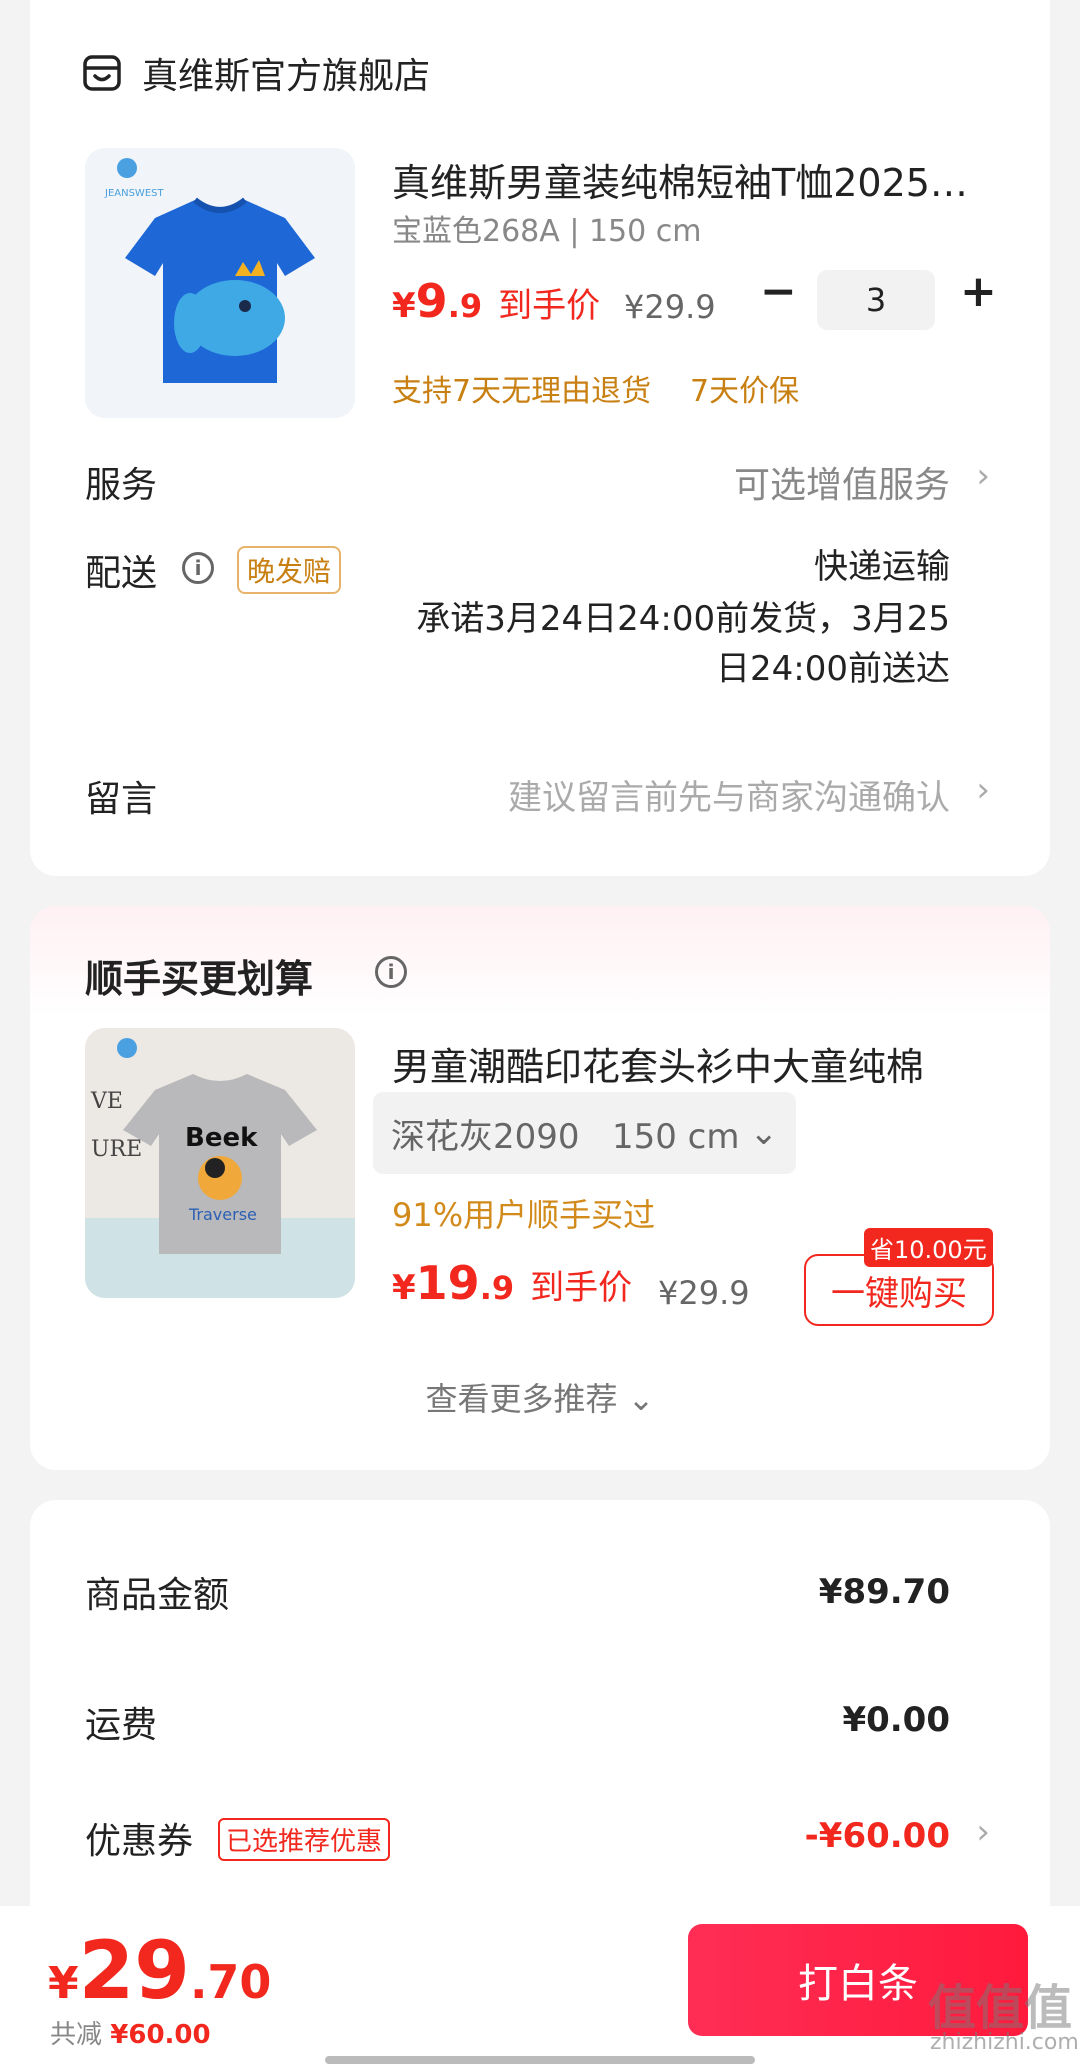 This screenshot has height=2072, width=1080. I want to click on message-label: 留言, so click(121, 799).